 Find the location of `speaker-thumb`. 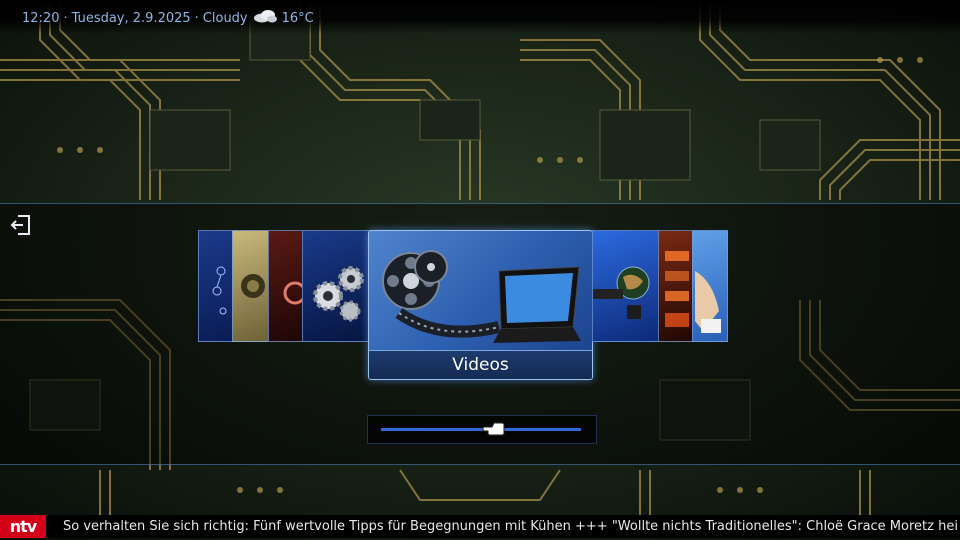

speaker-thumb is located at coordinates (251, 286).